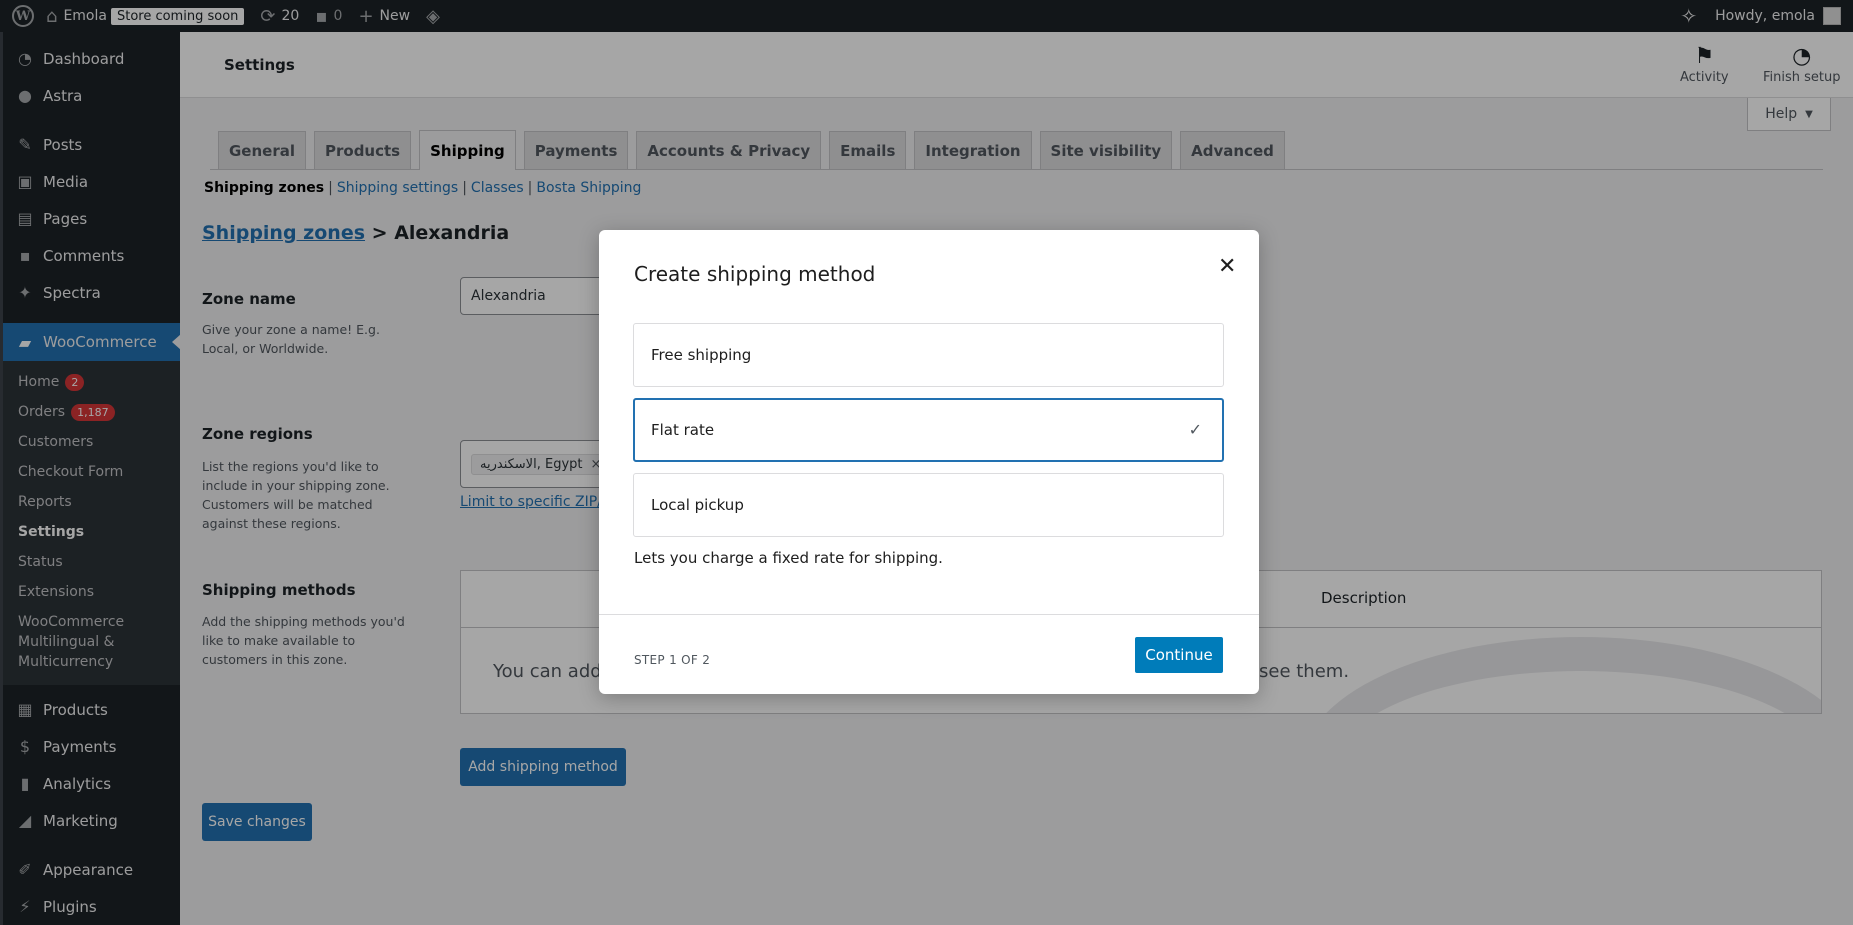 The height and width of the screenshot is (925, 1853). Describe the element at coordinates (1195, 429) in the screenshot. I see `checkmark-icon: ✓` at that location.